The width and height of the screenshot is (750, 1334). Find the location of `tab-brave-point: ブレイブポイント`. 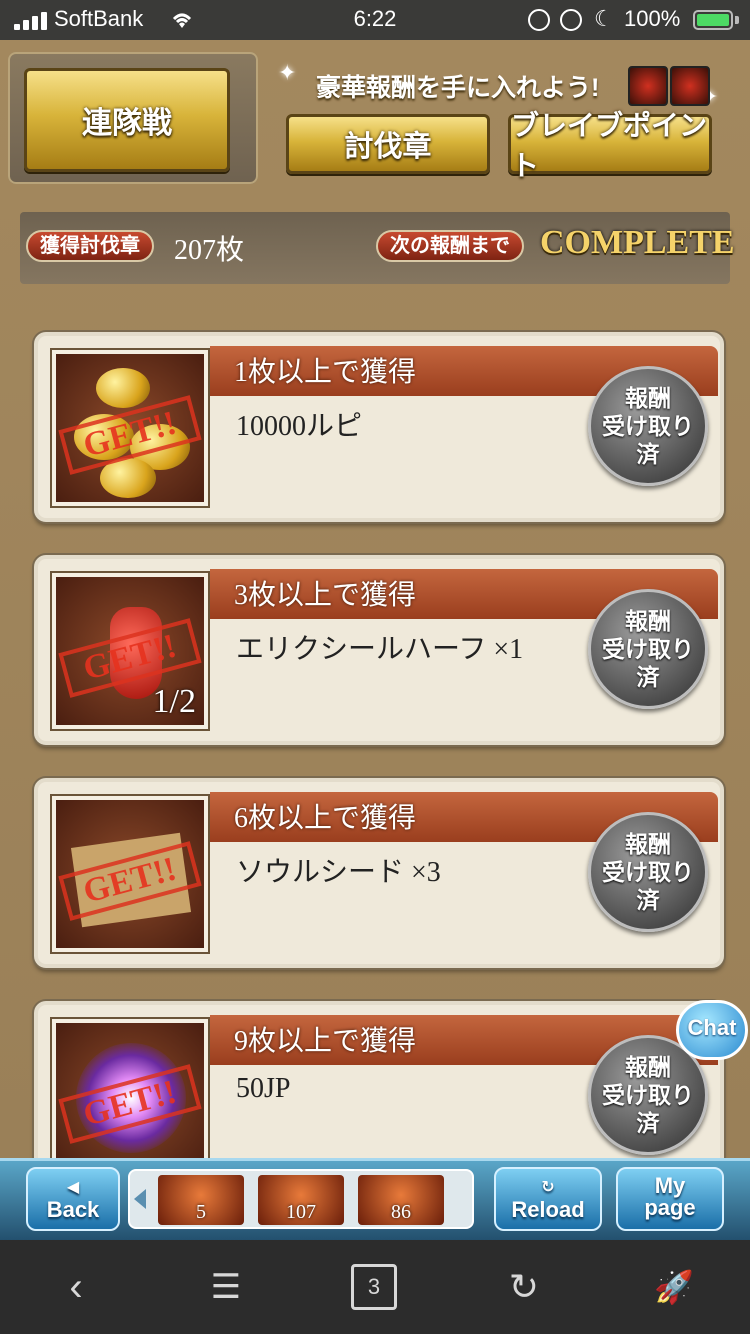

tab-brave-point: ブレイブポイント is located at coordinates (610, 145).